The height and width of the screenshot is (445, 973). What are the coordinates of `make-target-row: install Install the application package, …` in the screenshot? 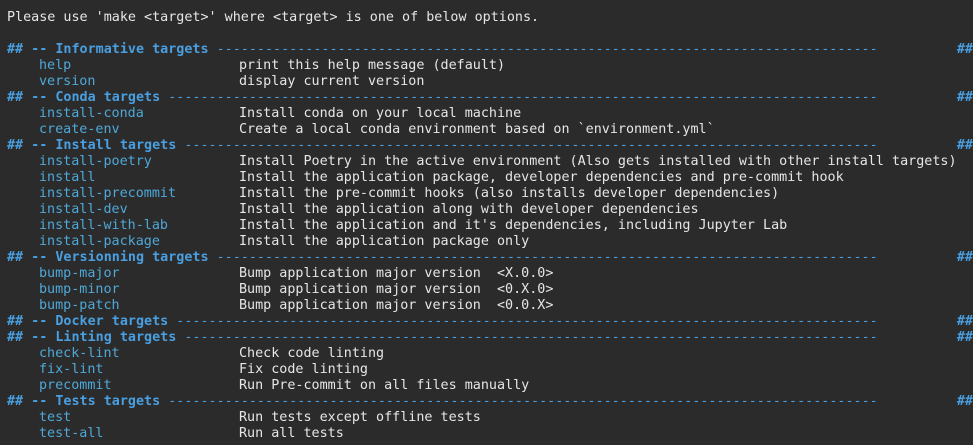 It's located at (490, 178).